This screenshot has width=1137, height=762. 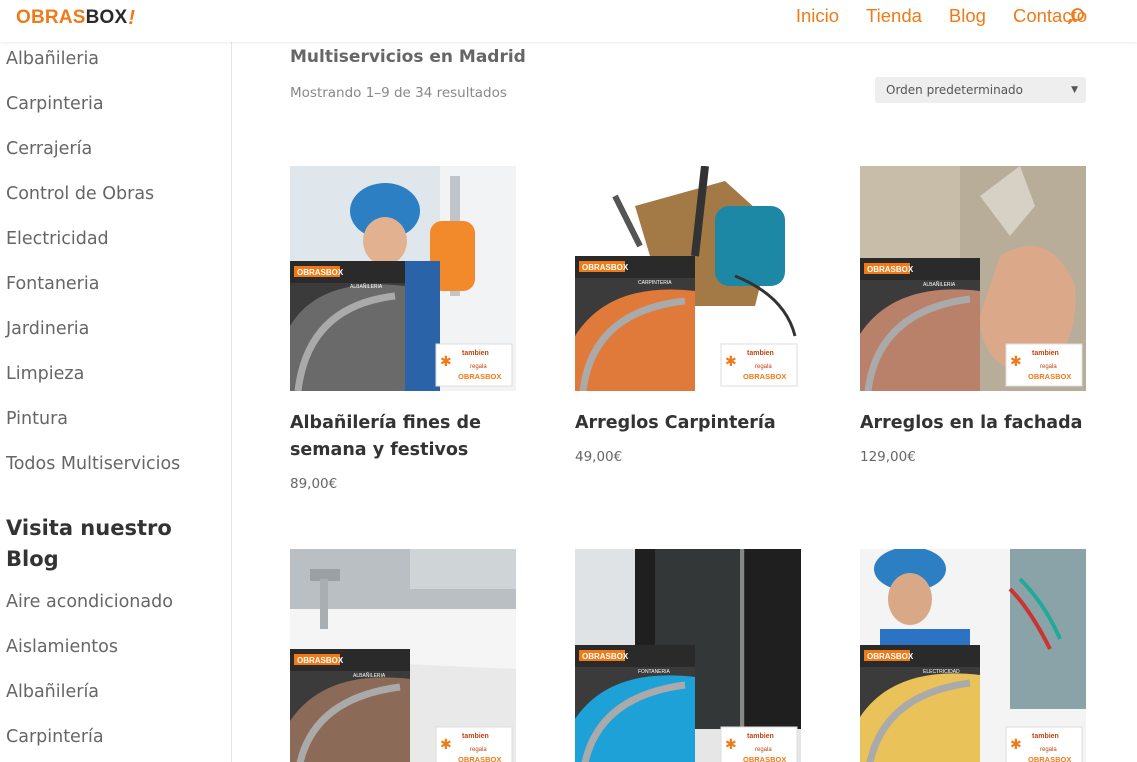 What do you see at coordinates (93, 464) in the screenshot?
I see `sidebar-item-todos-multiservicios: Todos Multiservicios` at bounding box center [93, 464].